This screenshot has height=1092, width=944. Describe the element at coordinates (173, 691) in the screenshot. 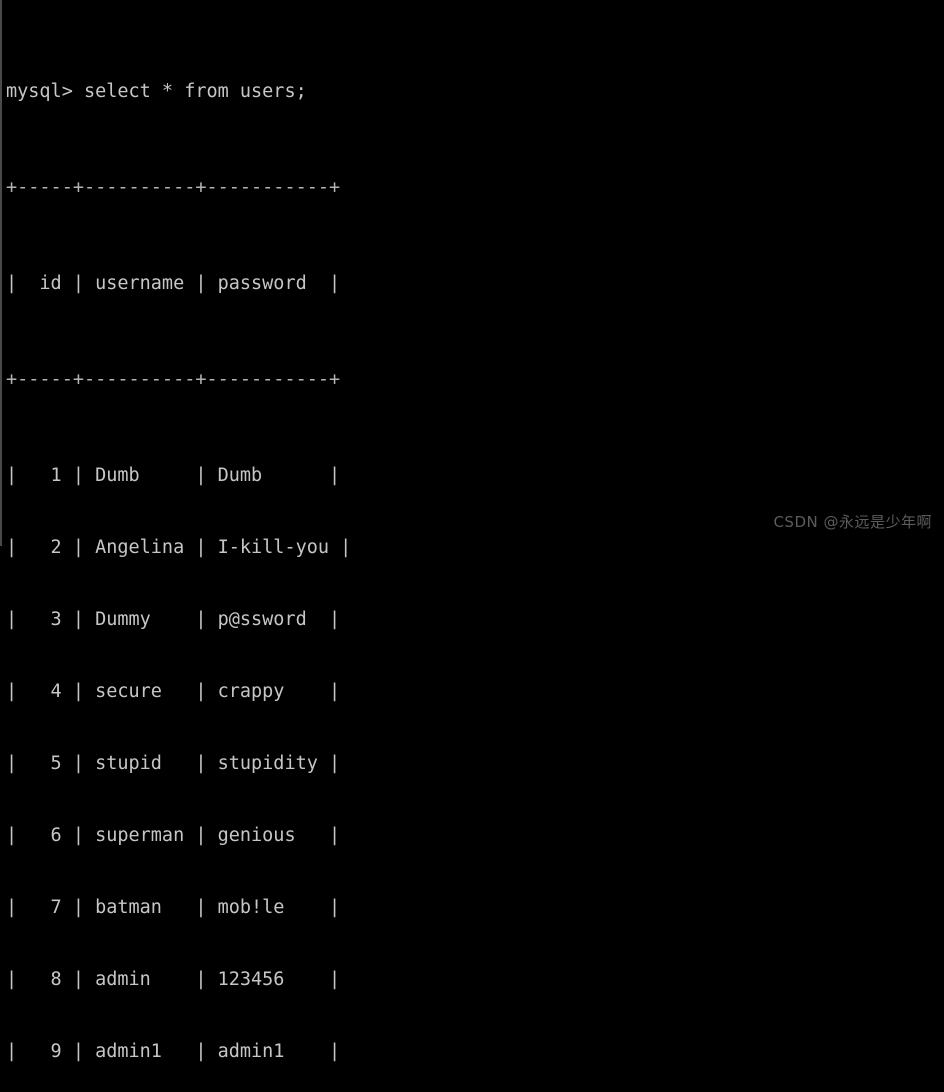

I see `table-row: | 4 | secure | crappy |` at that location.